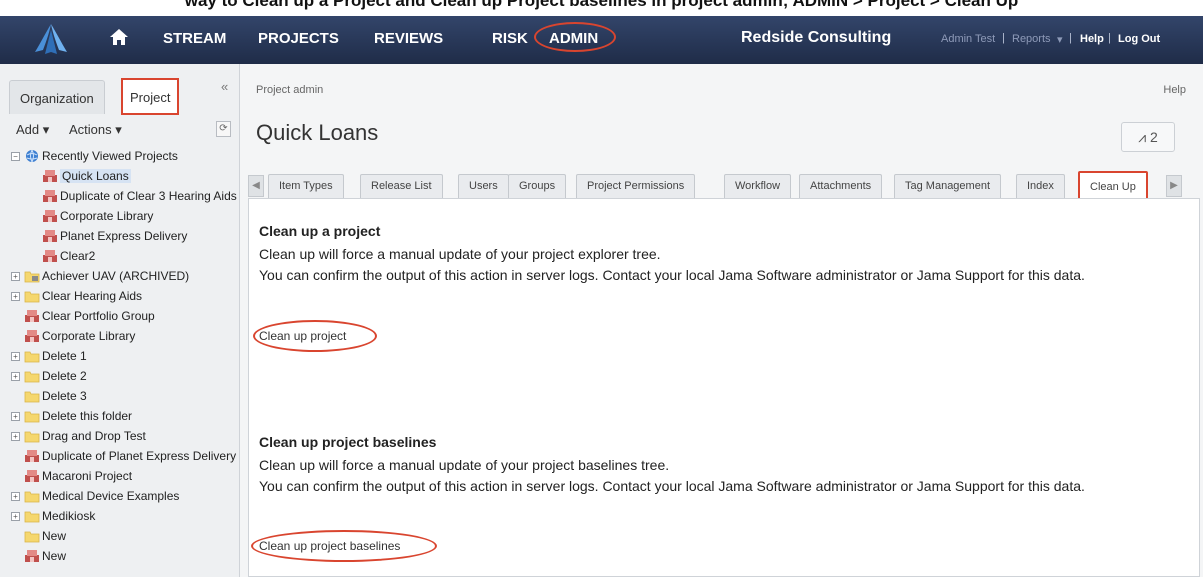 This screenshot has height=577, width=1203. Describe the element at coordinates (348, 442) in the screenshot. I see `section-title-clean-baselines: Clean up project baselines` at that location.